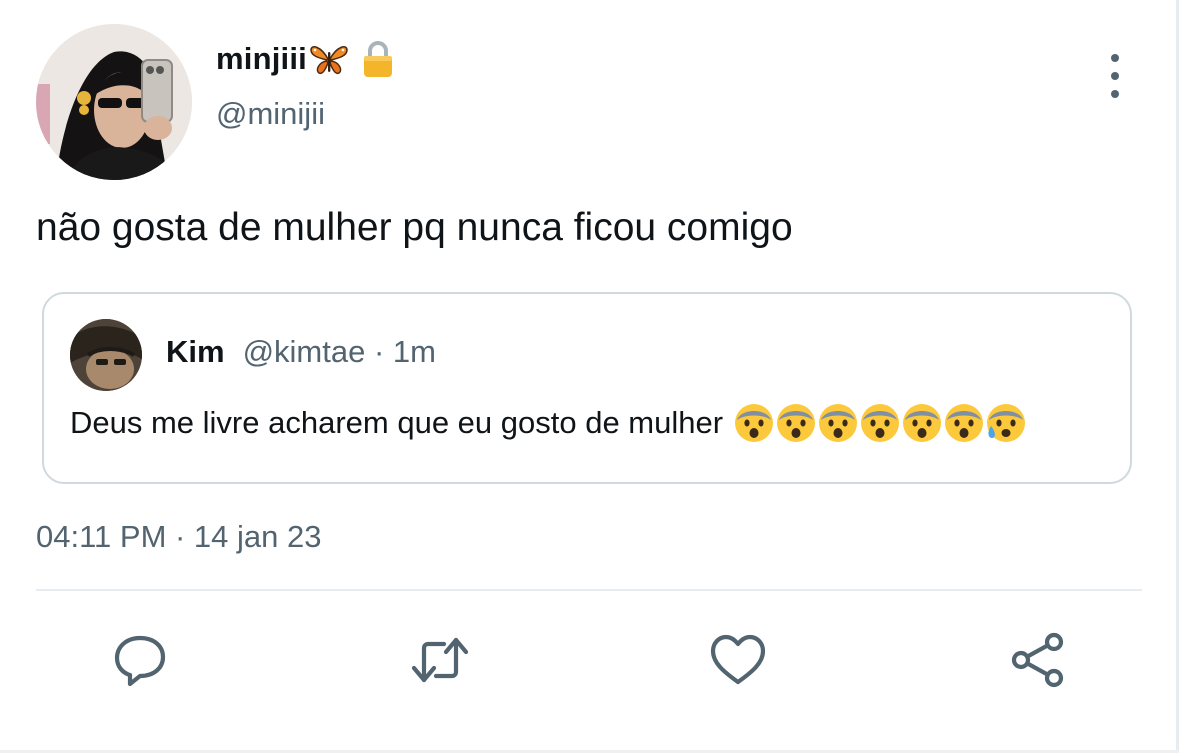  I want to click on emoji-group, so click(880, 423).